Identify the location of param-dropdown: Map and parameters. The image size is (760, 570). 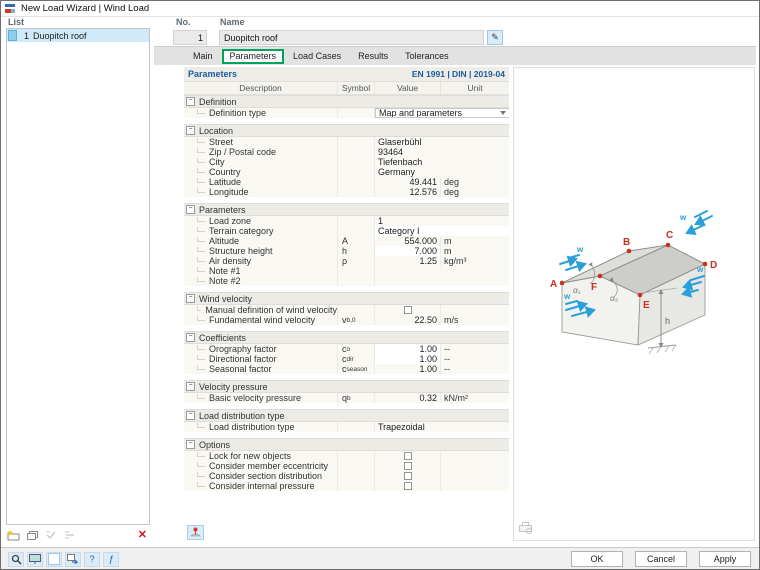
(442, 113).